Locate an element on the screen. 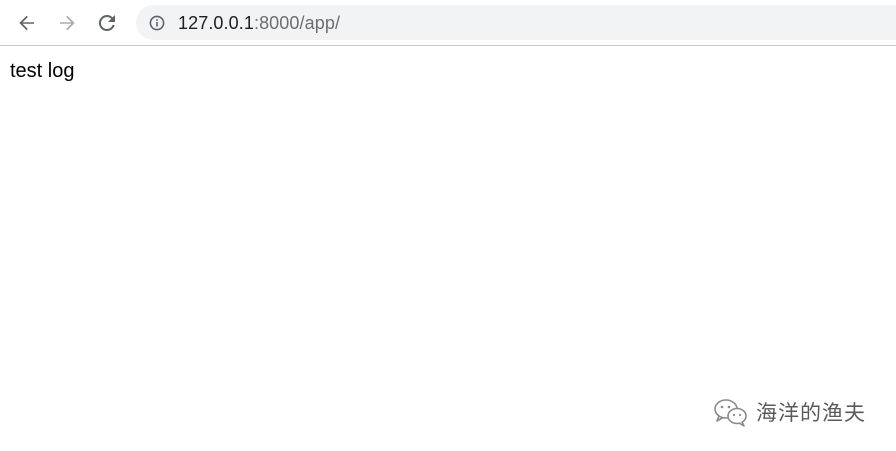 The image size is (896, 451). info-icon is located at coordinates (157, 23).